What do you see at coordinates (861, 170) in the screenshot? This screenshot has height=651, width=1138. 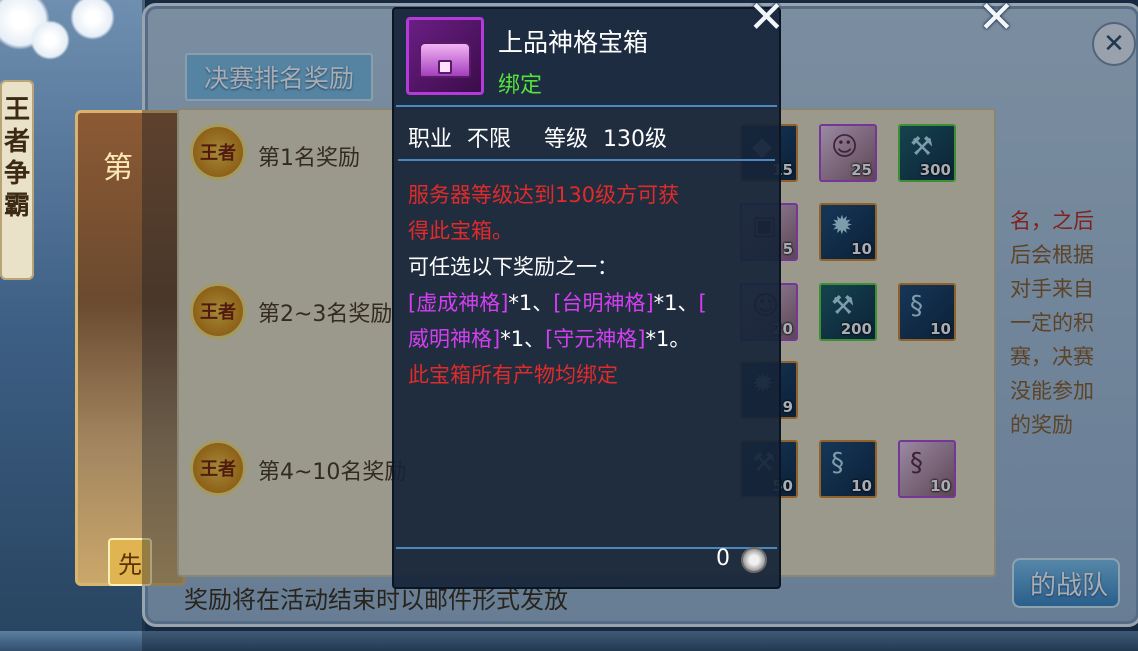 I see `item-quantity: 25` at bounding box center [861, 170].